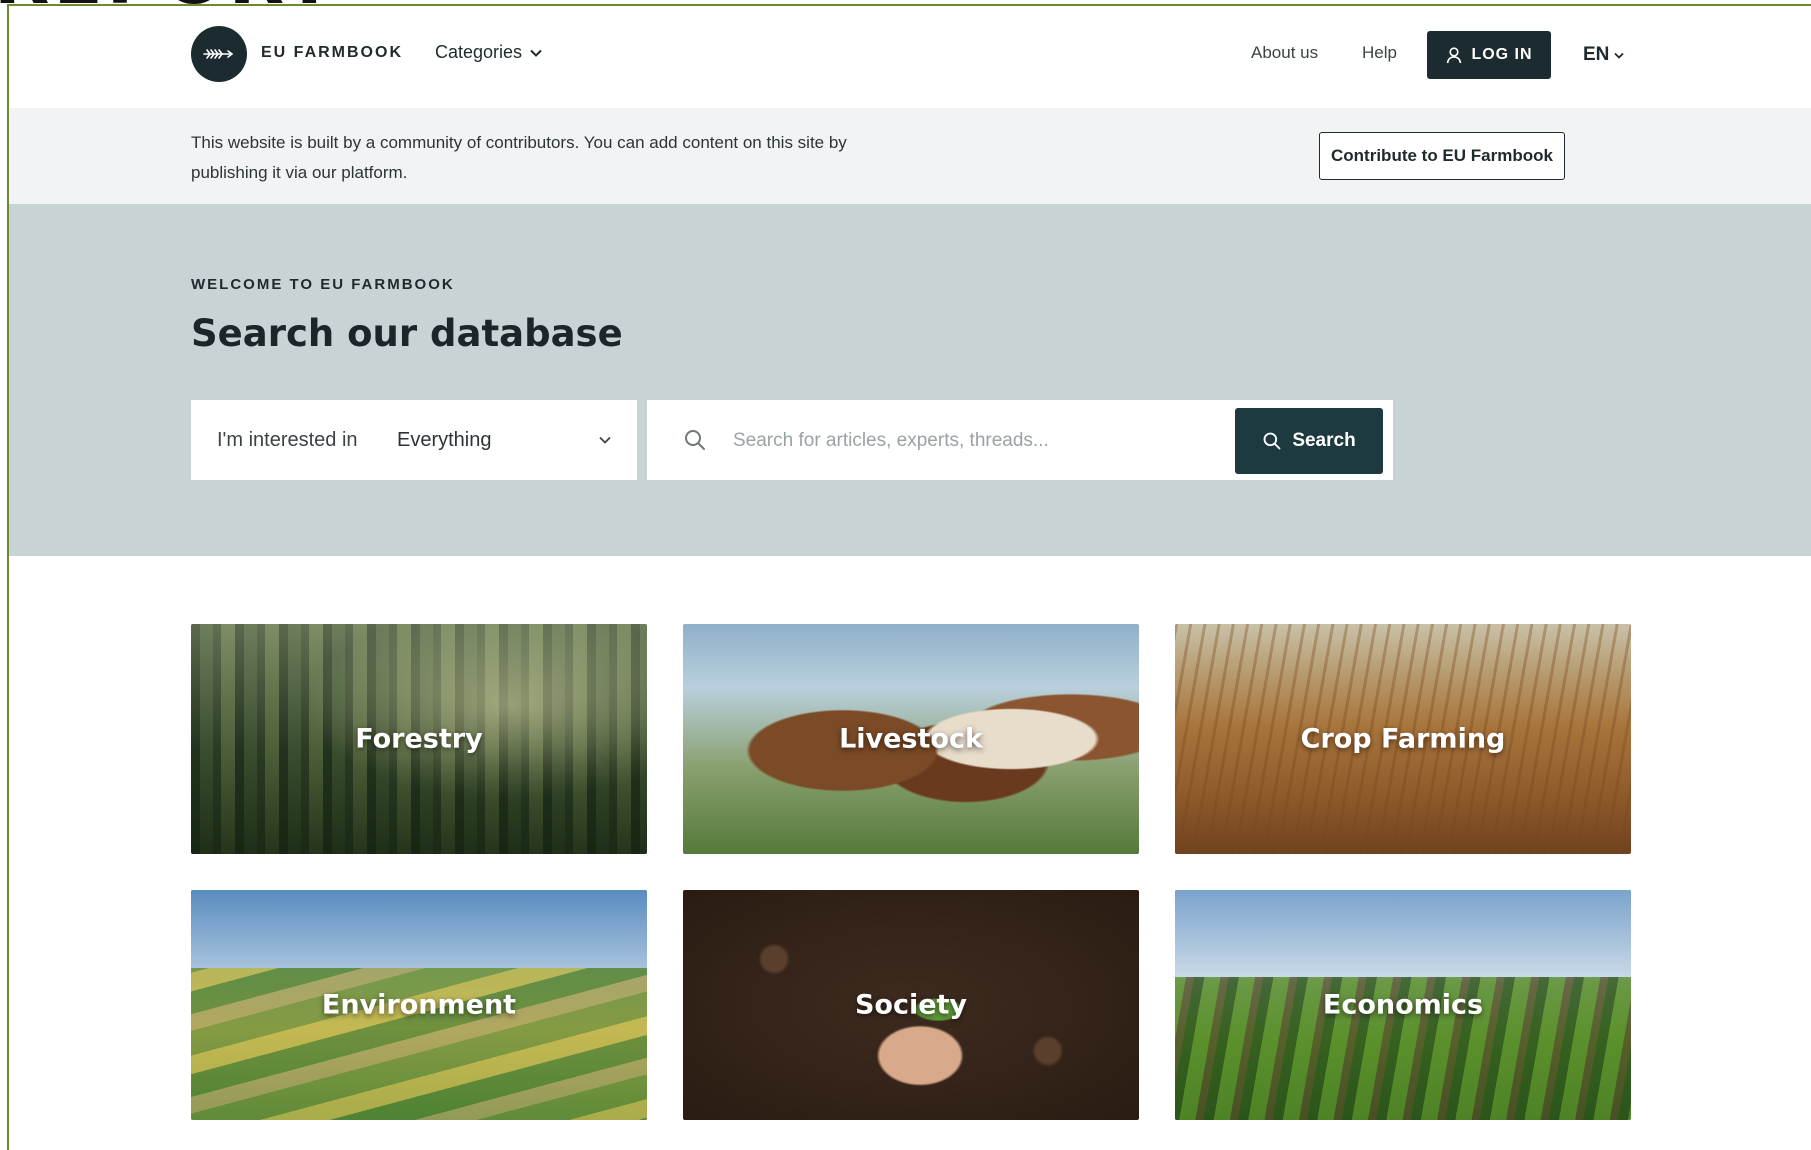  I want to click on categories-menu: Categories, so click(488, 52).